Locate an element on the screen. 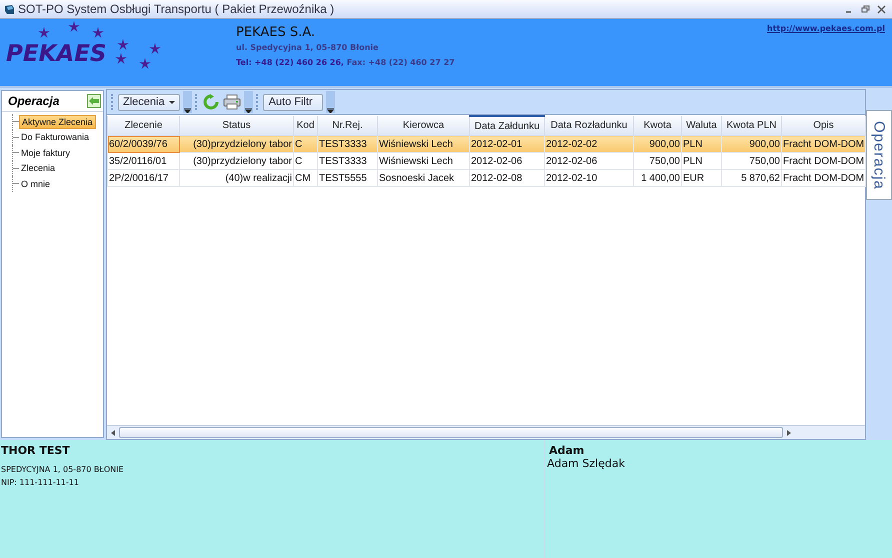 This screenshot has height=558, width=892. auto-filter-button: Auto Filtr is located at coordinates (292, 102).